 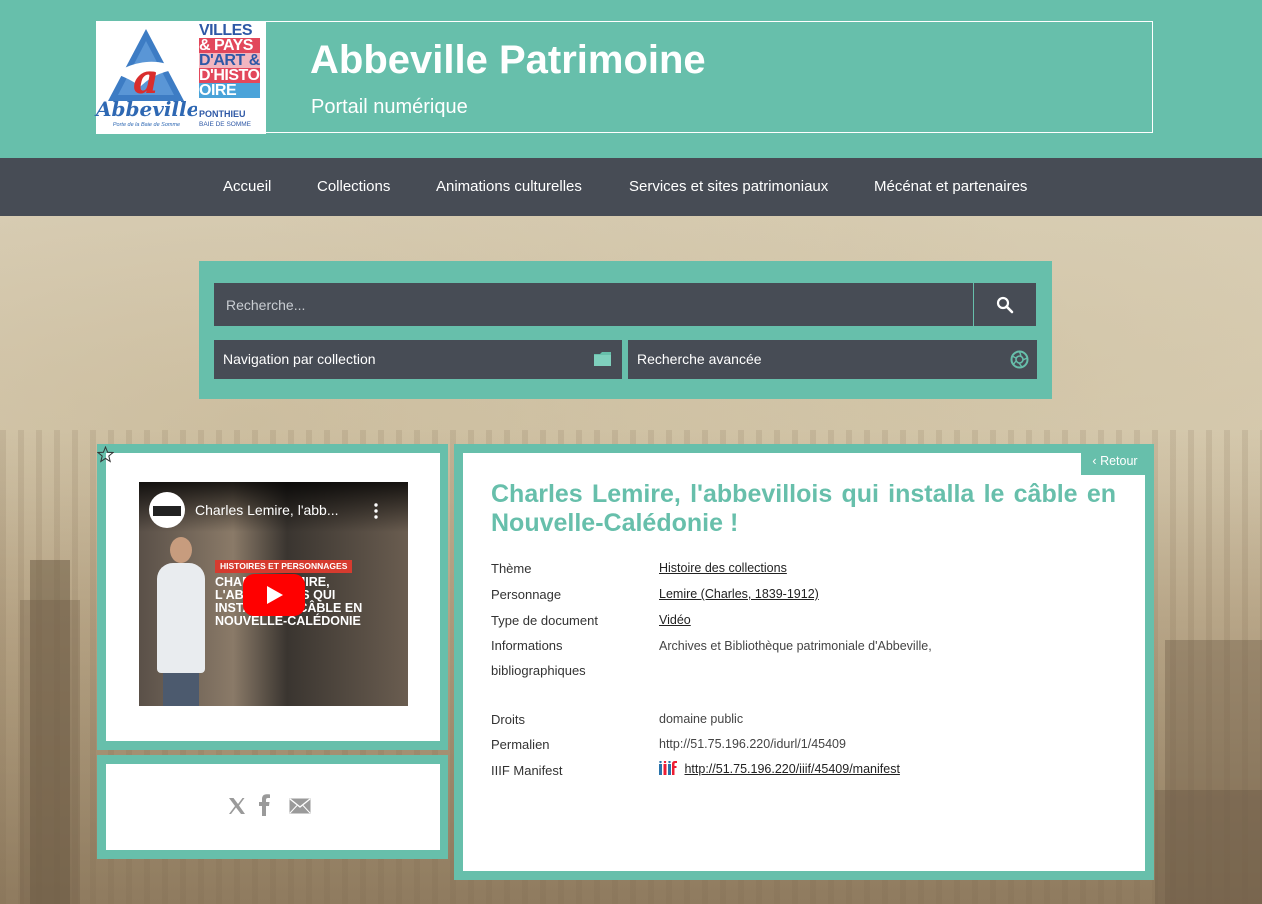 I want to click on svg-text: a, so click(x=146, y=79).